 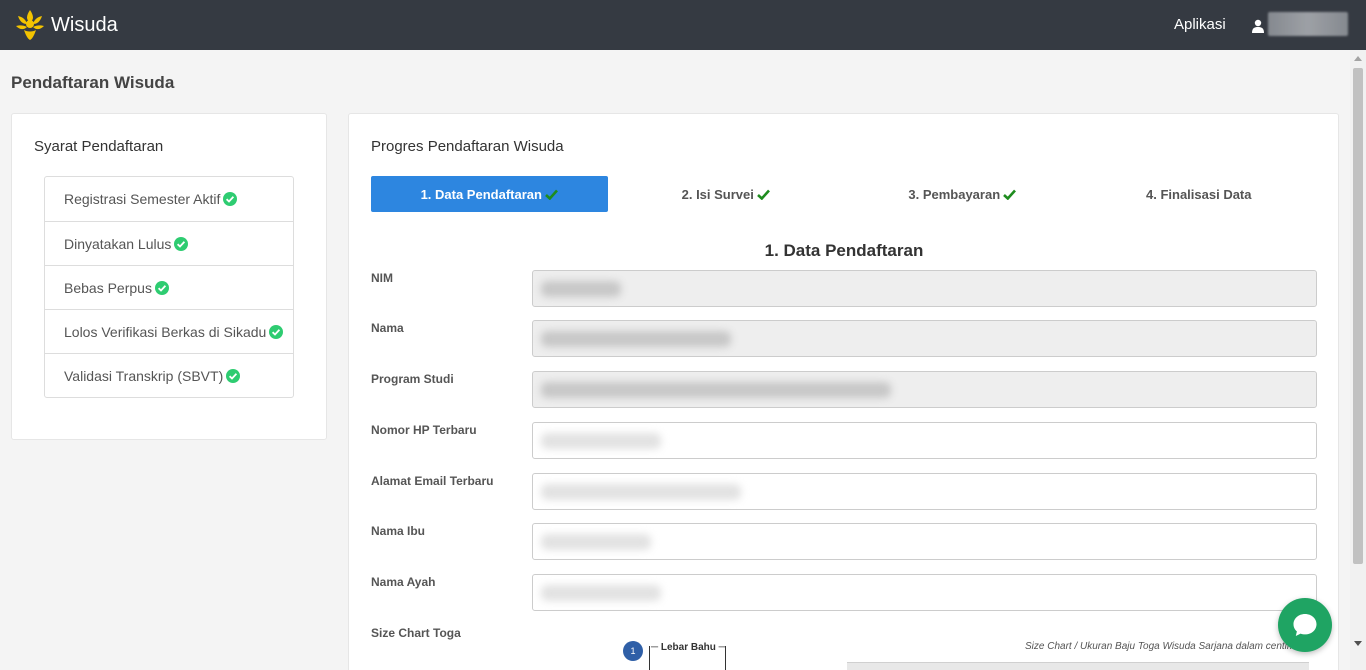 What do you see at coordinates (93, 82) in the screenshot?
I see `page-title: Pendaftaran Wisuda` at bounding box center [93, 82].